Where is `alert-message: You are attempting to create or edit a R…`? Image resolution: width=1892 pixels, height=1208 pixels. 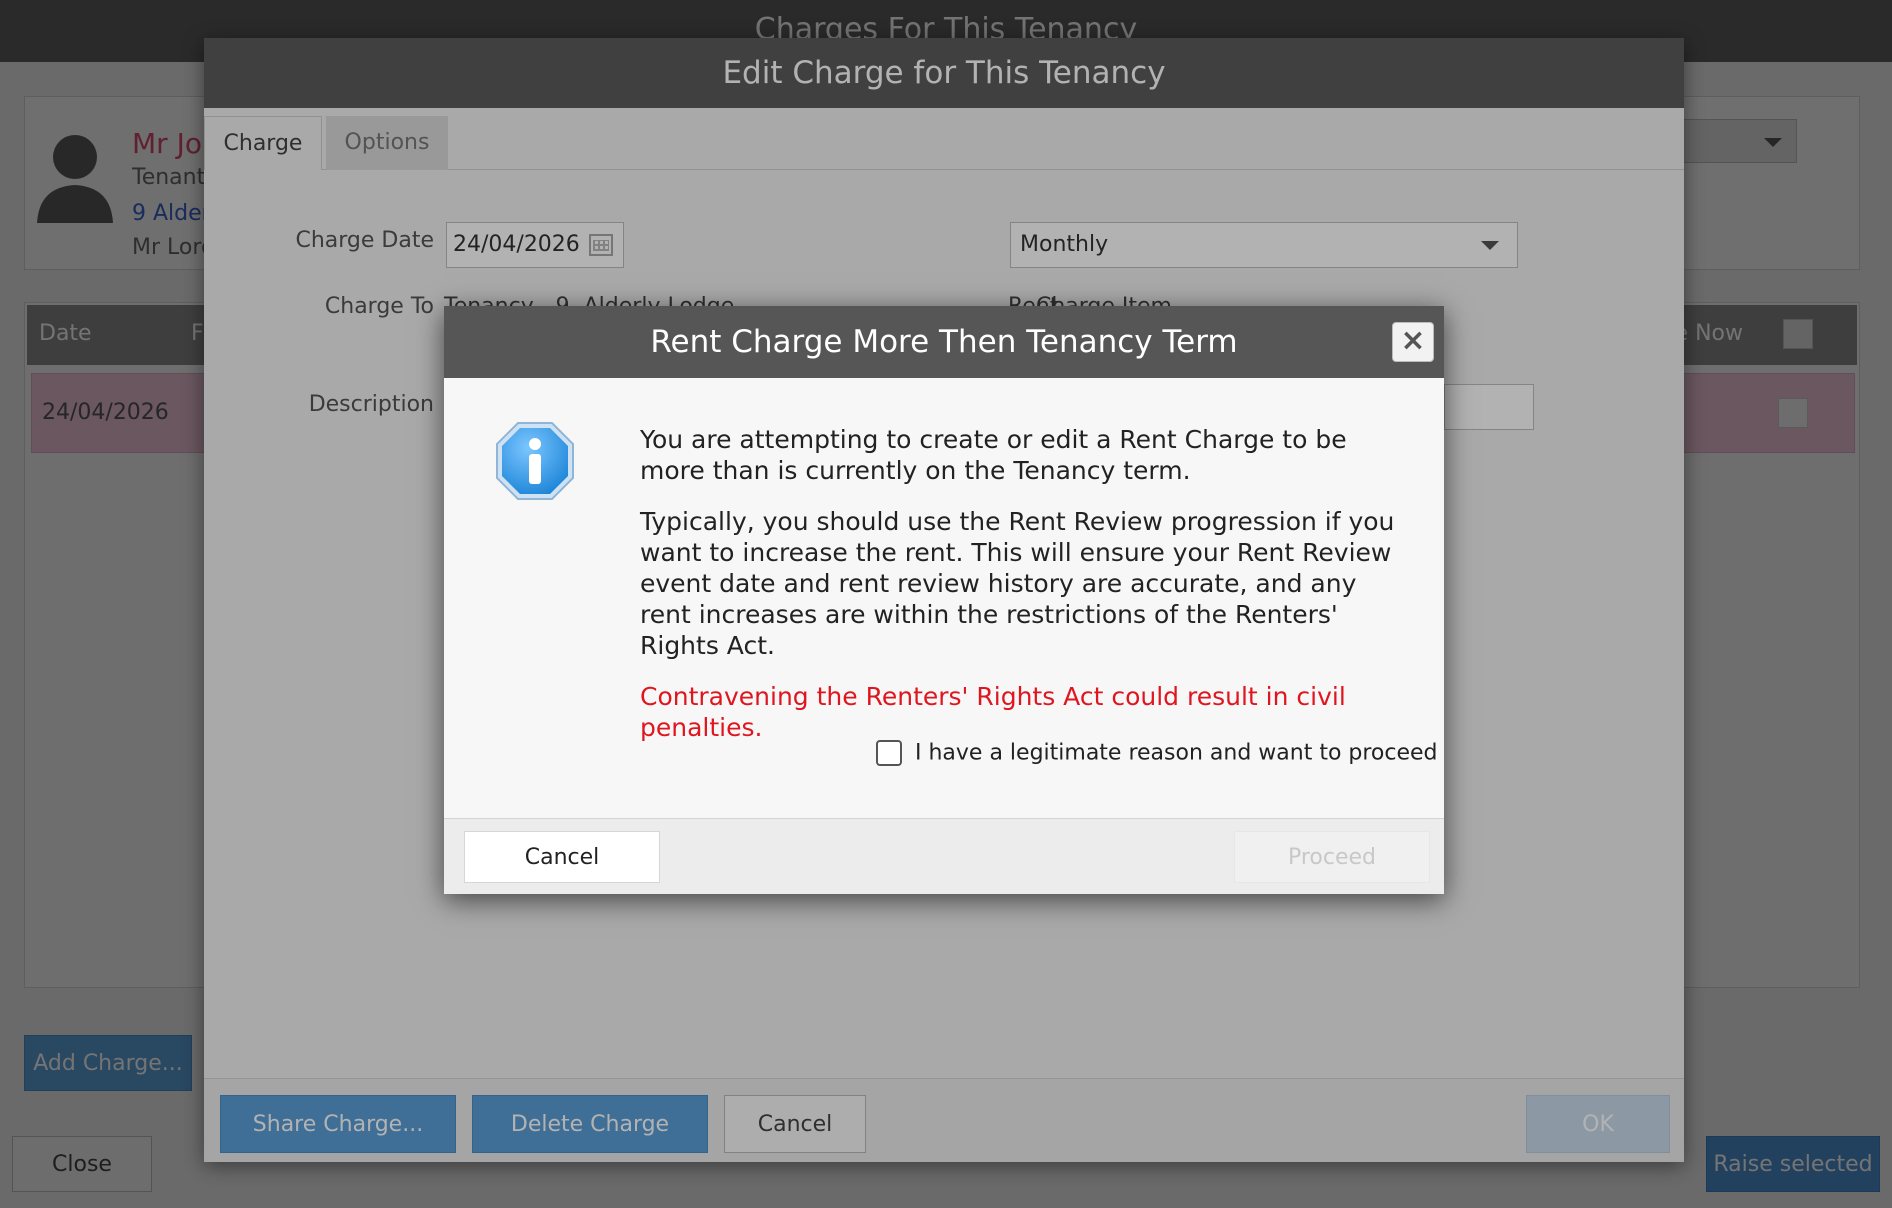
alert-message: You are attempting to create or edit a R… is located at coordinates (1020, 593).